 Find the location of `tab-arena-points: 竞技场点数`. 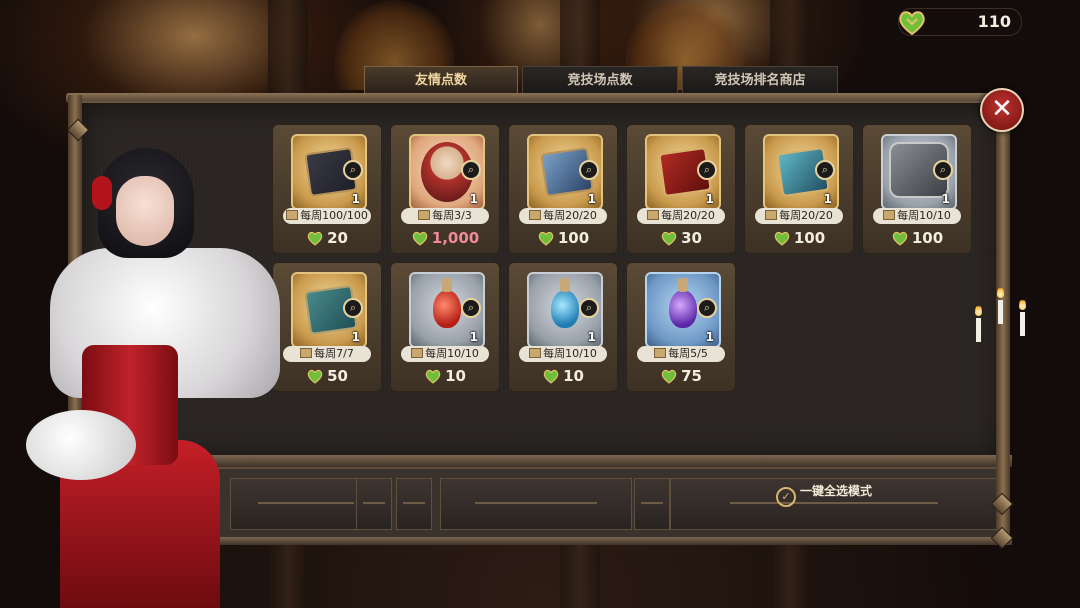

tab-arena-points: 竞技场点数 is located at coordinates (600, 80).